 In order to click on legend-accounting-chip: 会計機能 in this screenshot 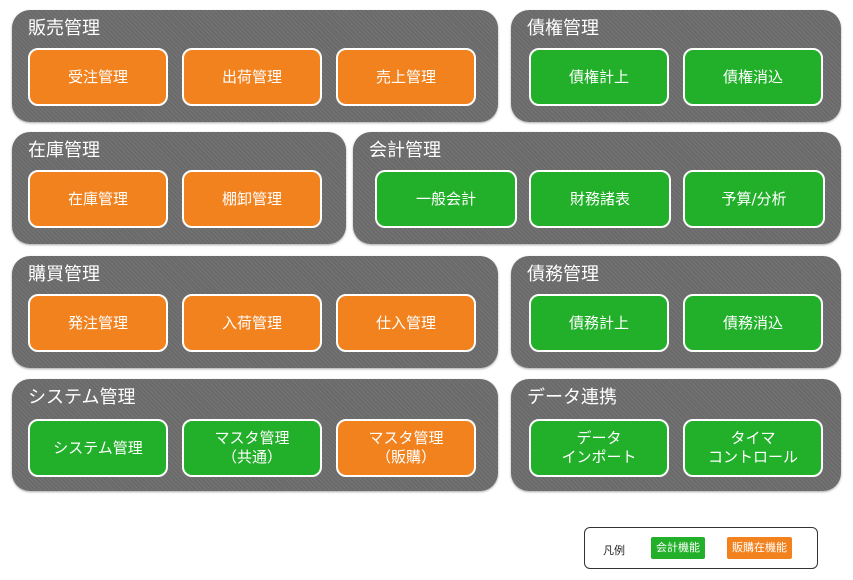, I will do `click(678, 548)`.